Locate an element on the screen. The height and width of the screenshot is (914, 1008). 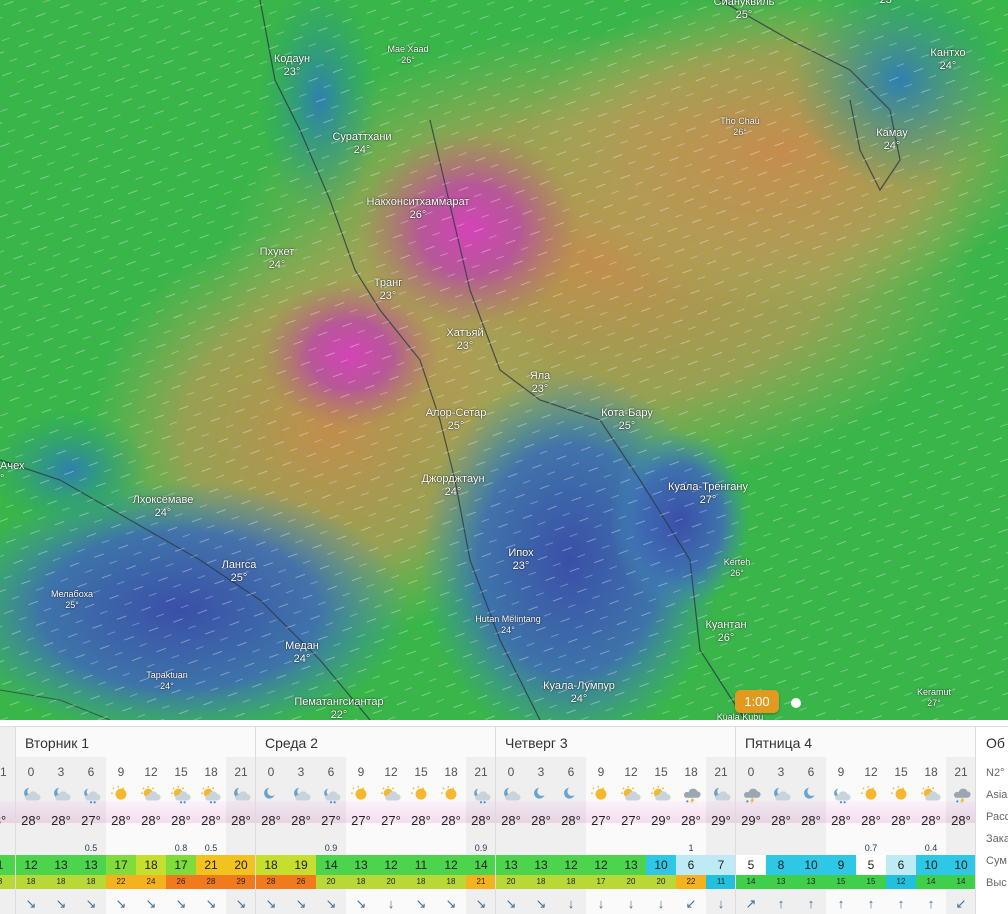
city-name: Hutan Melintang is located at coordinates (508, 619).